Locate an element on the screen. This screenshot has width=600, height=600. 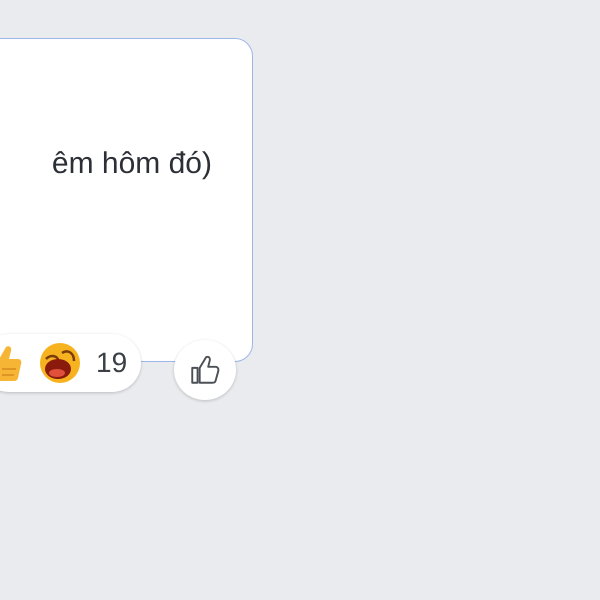
reaction-count: 19 is located at coordinates (112, 363).